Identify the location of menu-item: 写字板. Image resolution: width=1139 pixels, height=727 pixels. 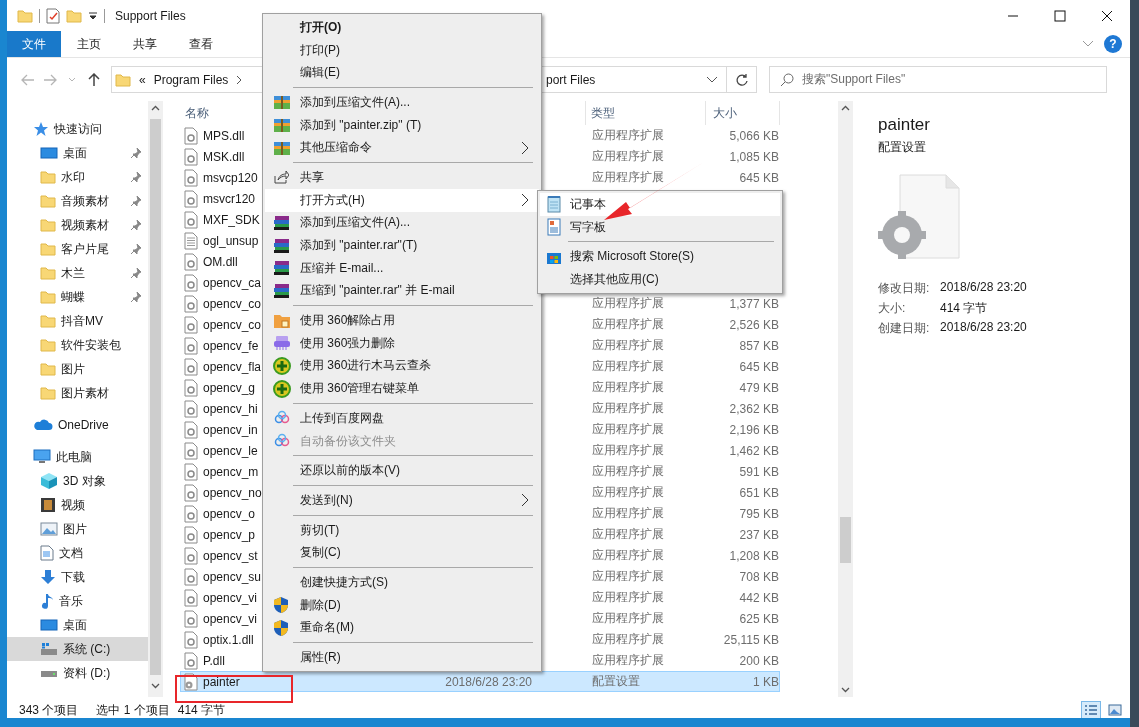
(660, 227).